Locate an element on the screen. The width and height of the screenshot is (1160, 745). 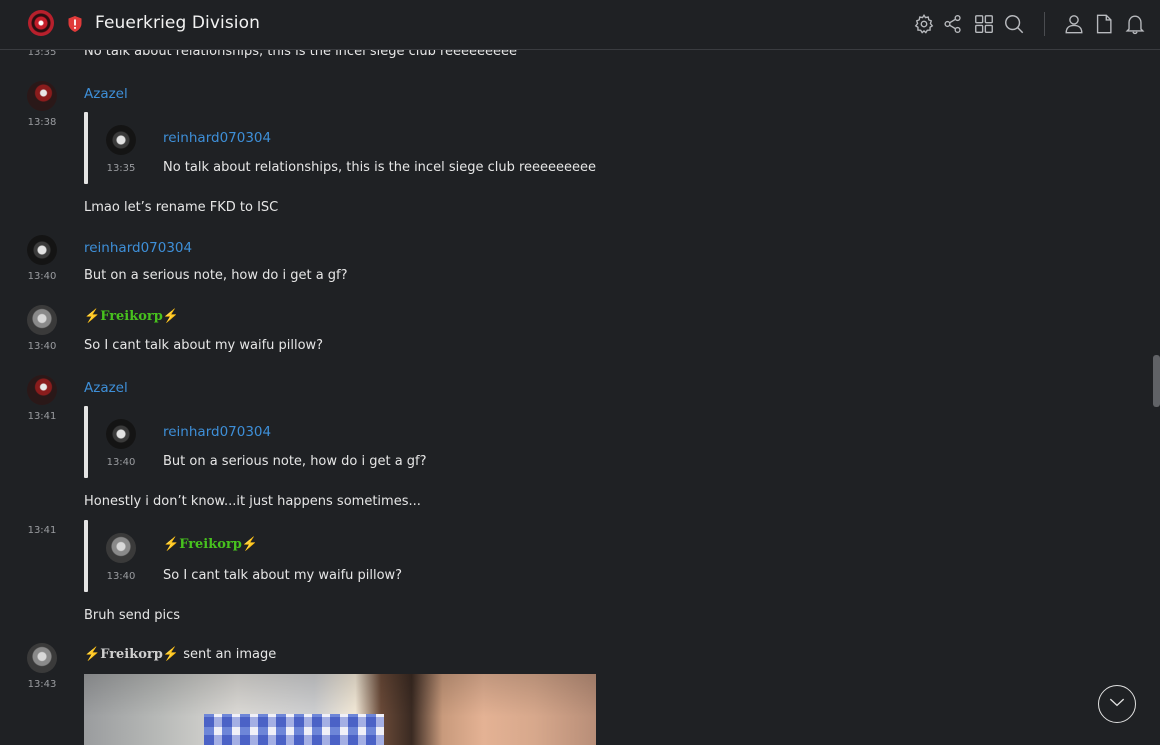
message-timestamp: 13:38 is located at coordinates (42, 122).